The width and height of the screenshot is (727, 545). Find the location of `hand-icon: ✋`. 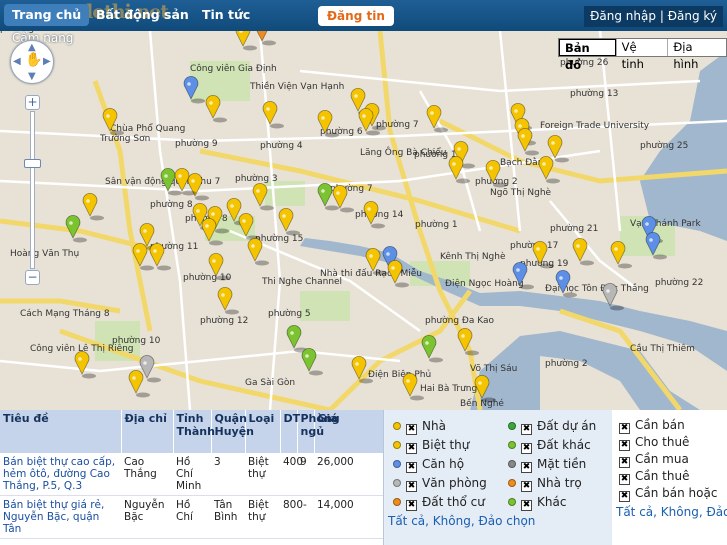

hand-icon: ✋ is located at coordinates (33, 60).